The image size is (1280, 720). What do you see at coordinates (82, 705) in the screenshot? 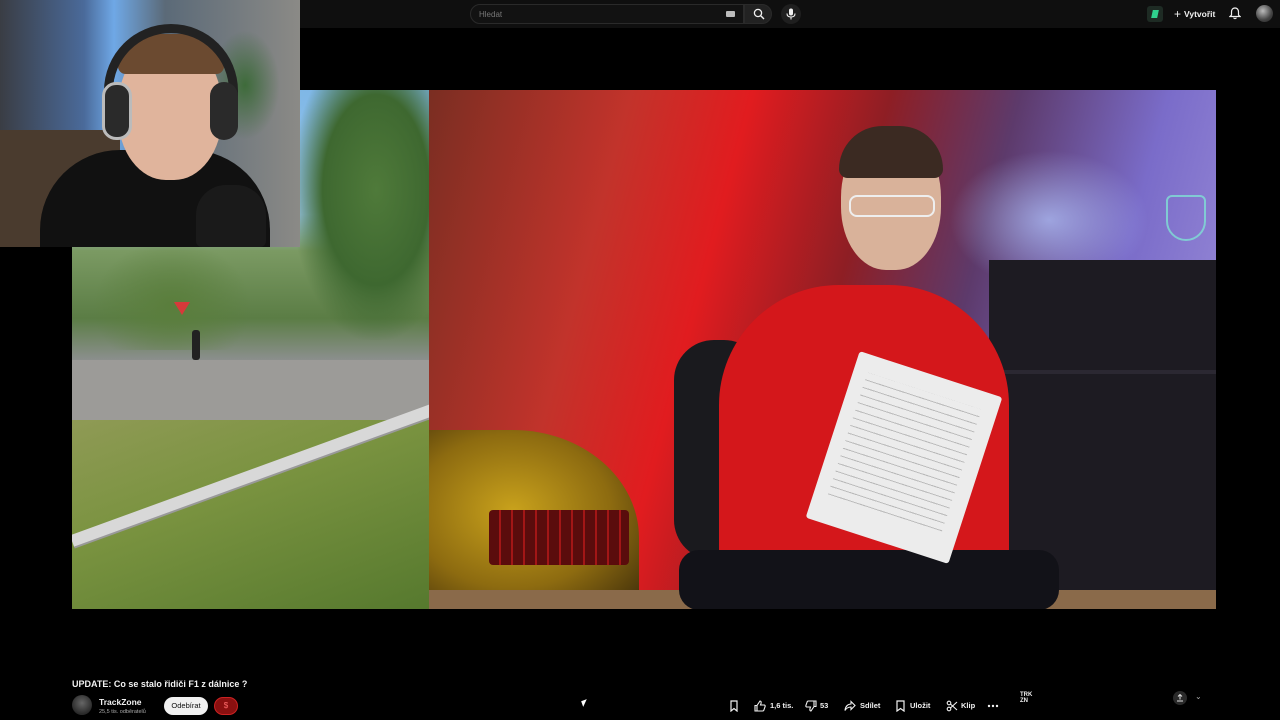
I see `channel-avatar` at bounding box center [82, 705].